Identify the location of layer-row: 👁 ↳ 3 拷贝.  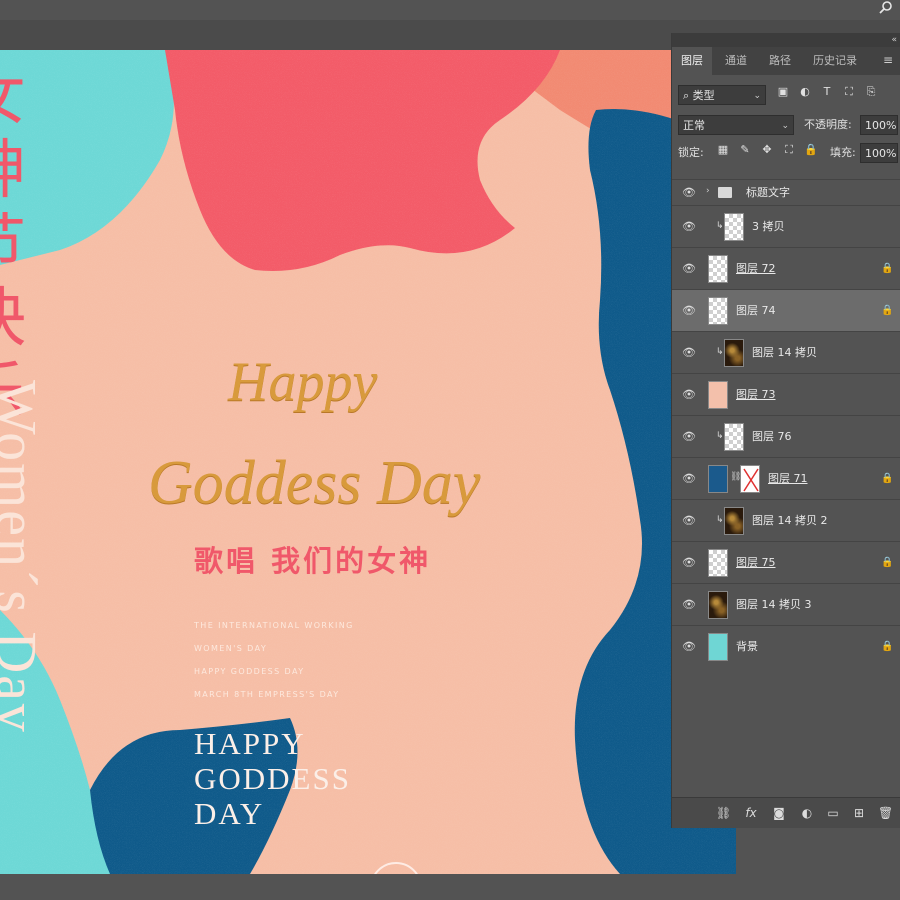
(786, 226).